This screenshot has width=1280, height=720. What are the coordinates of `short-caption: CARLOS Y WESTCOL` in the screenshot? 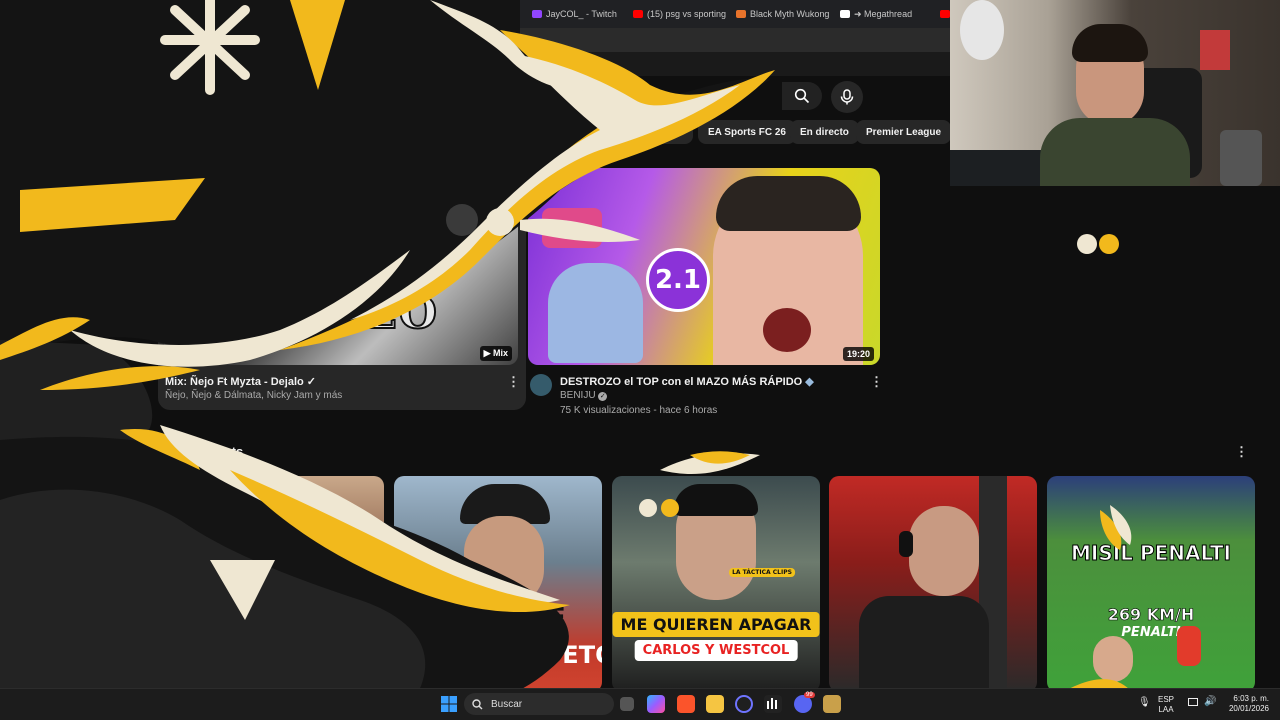 It's located at (716, 650).